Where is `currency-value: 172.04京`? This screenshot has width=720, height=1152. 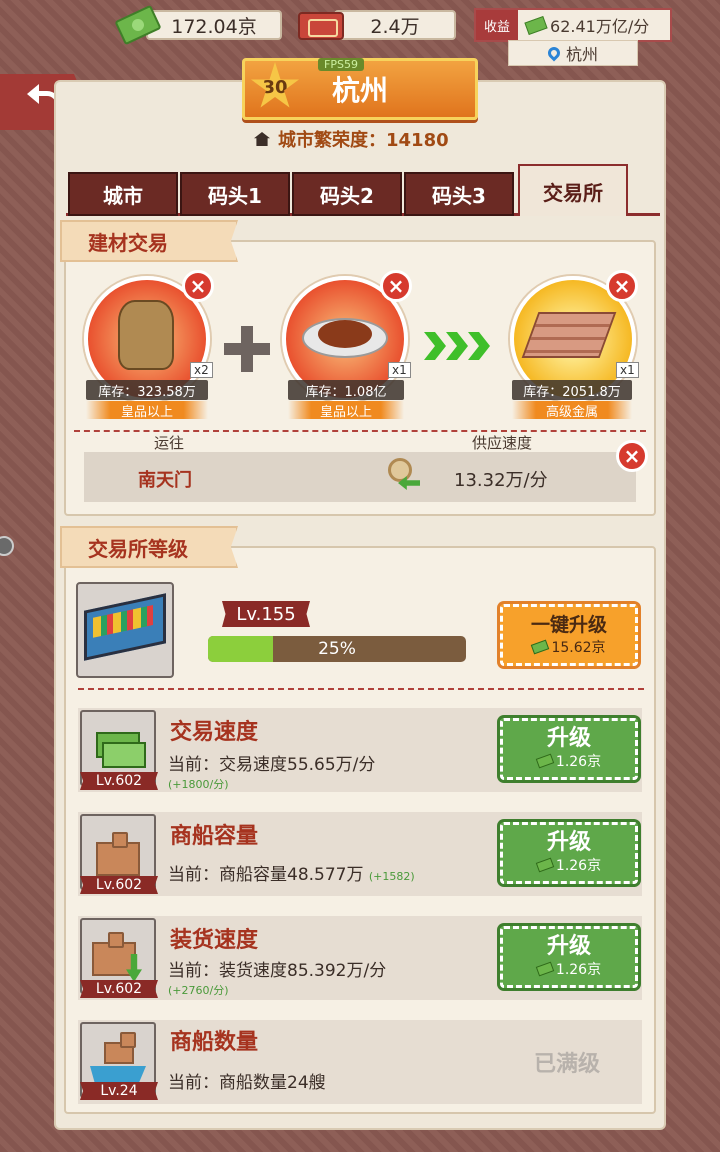 currency-value: 172.04京 is located at coordinates (214, 26).